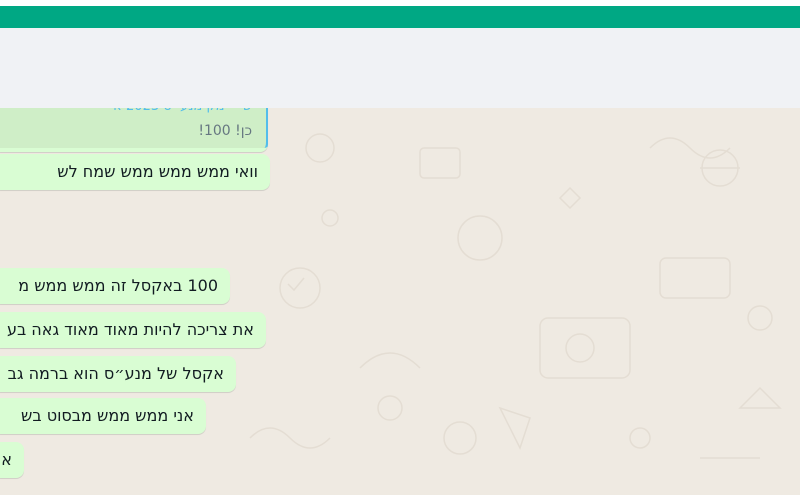 This screenshot has width=800, height=495. Describe the element at coordinates (225, 131) in the screenshot. I see `quoted-message-text: כן! 100!` at that location.